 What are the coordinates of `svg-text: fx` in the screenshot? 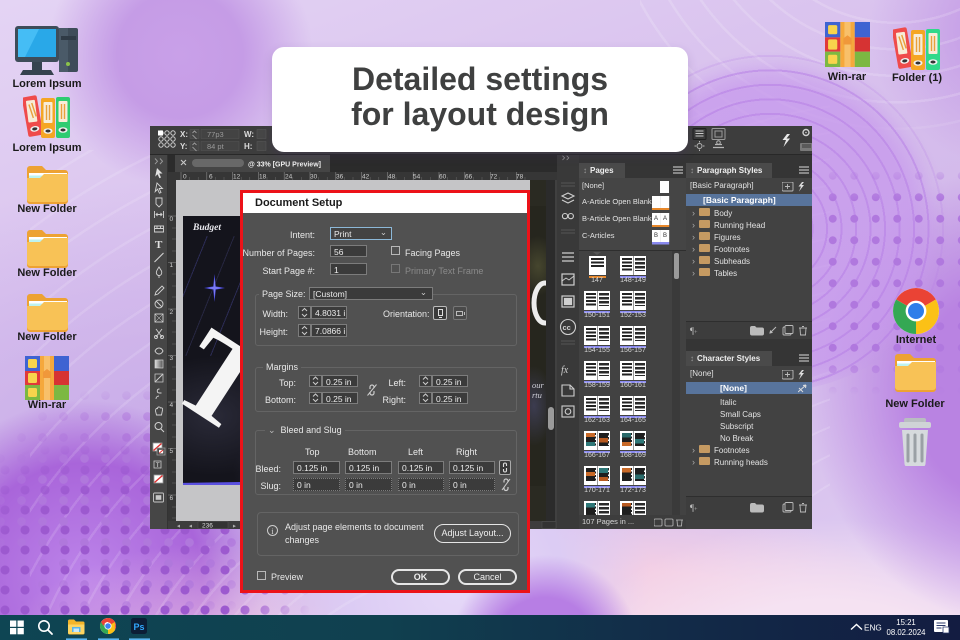 It's located at (565, 370).